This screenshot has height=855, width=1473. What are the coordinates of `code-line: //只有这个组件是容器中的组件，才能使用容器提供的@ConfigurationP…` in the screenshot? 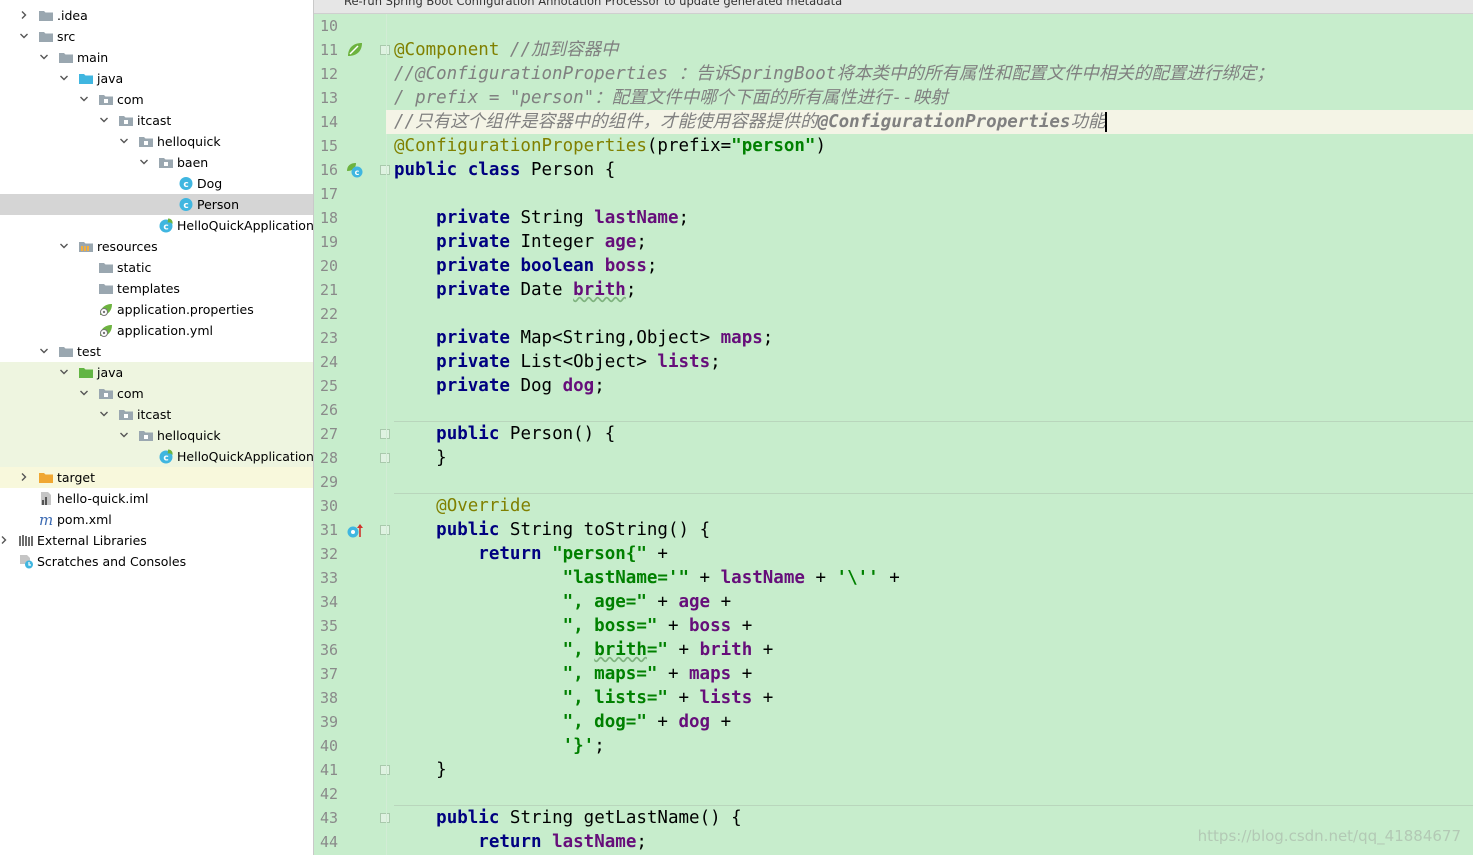 It's located at (751, 122).